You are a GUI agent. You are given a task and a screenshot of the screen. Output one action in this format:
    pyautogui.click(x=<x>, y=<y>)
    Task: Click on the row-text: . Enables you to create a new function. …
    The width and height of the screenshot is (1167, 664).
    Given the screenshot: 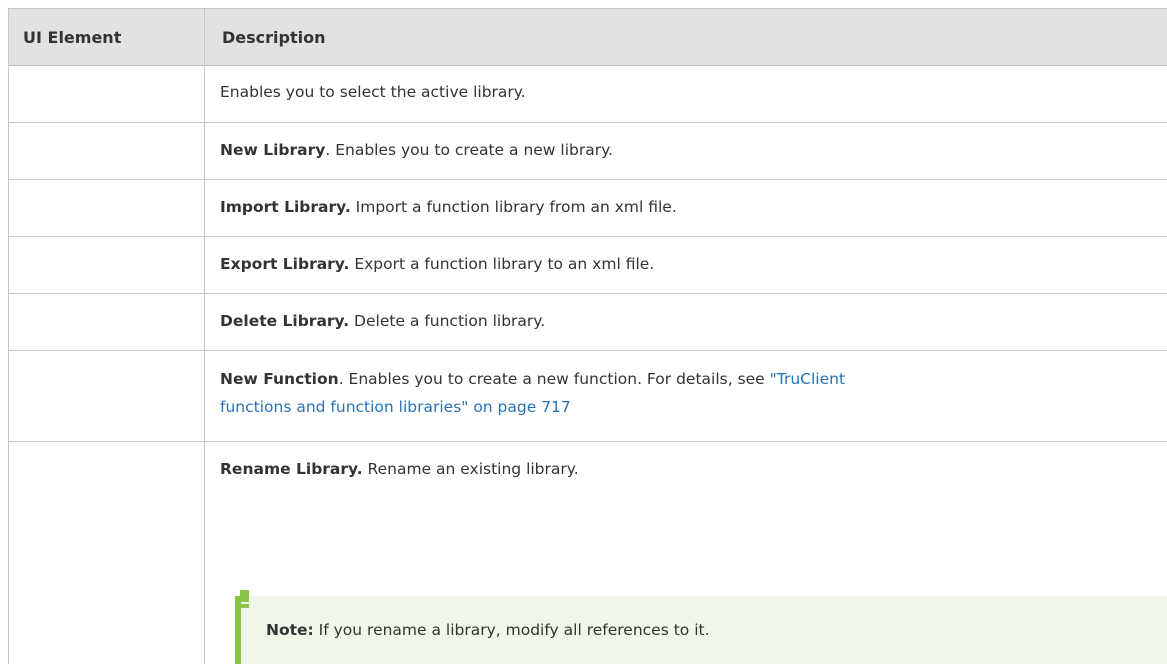 What is the action you would take?
    pyautogui.click(x=554, y=379)
    